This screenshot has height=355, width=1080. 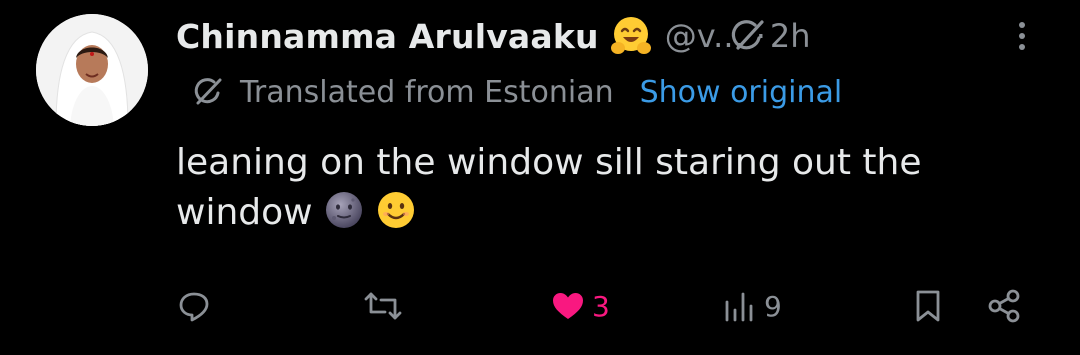 I want to click on repost-button, so click(x=386, y=306).